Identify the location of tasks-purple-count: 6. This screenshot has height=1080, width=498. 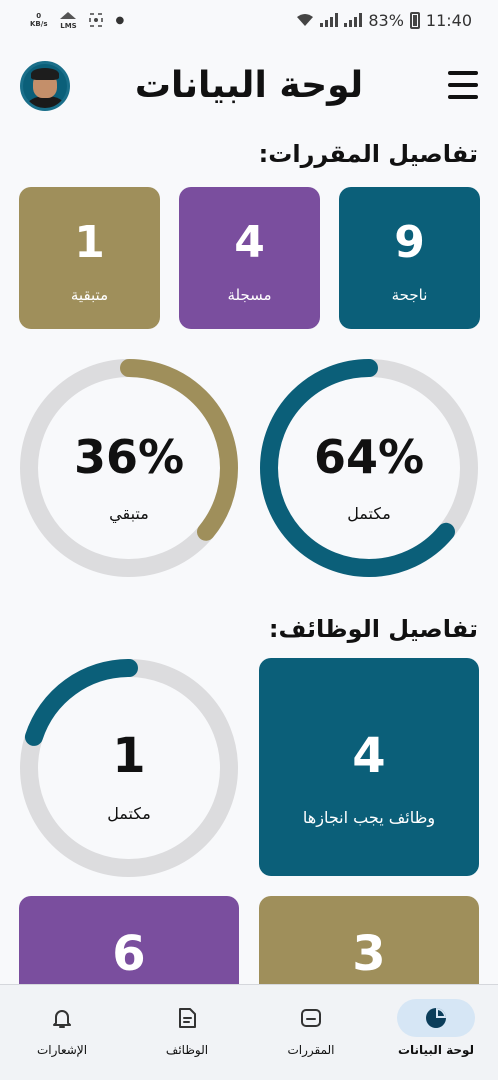
(129, 954).